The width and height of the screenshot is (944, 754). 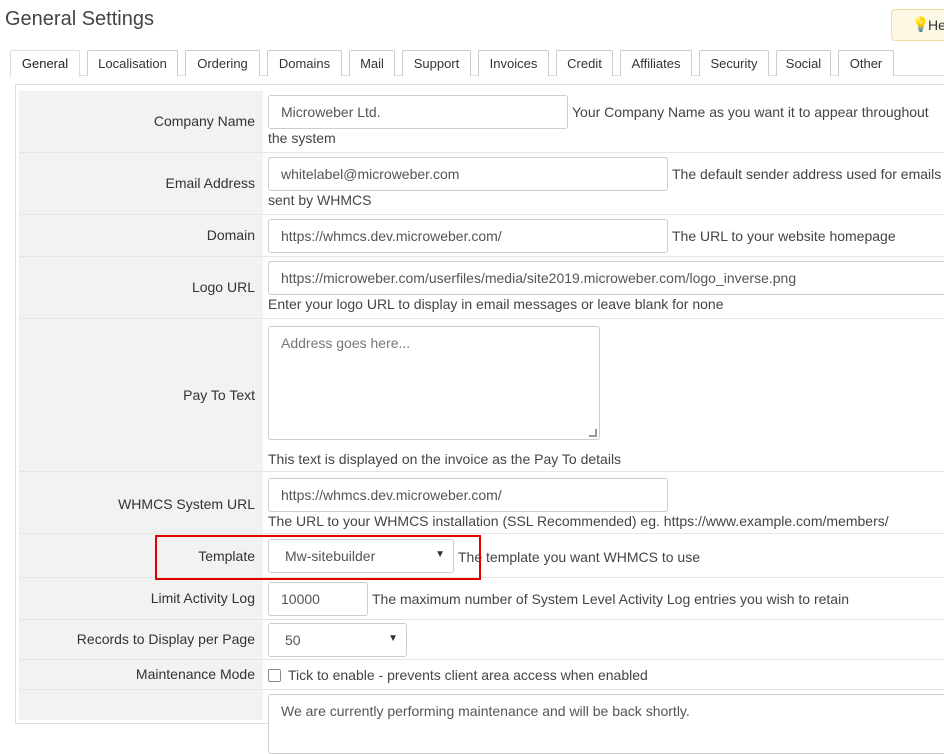 What do you see at coordinates (320, 200) in the screenshot?
I see `email-address-help-cont: sent by WHMCS` at bounding box center [320, 200].